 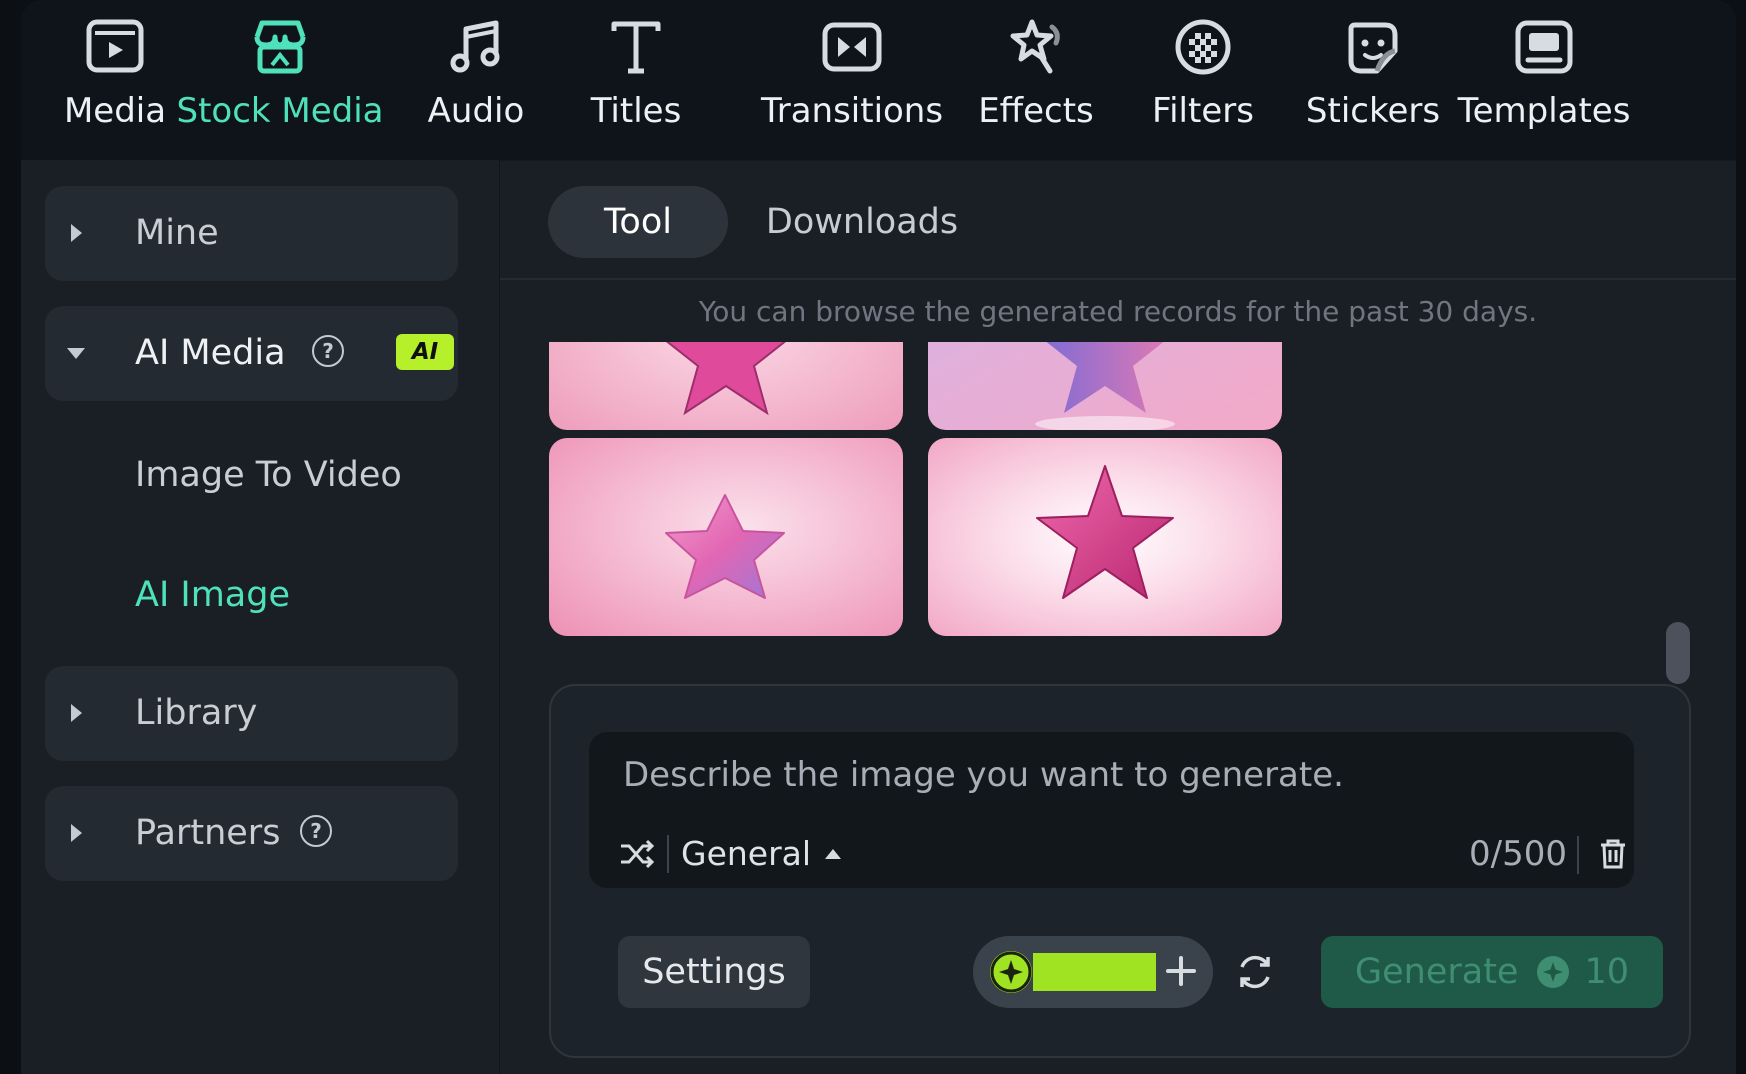 What do you see at coordinates (1036, 47) in the screenshot?
I see `effects-icon` at bounding box center [1036, 47].